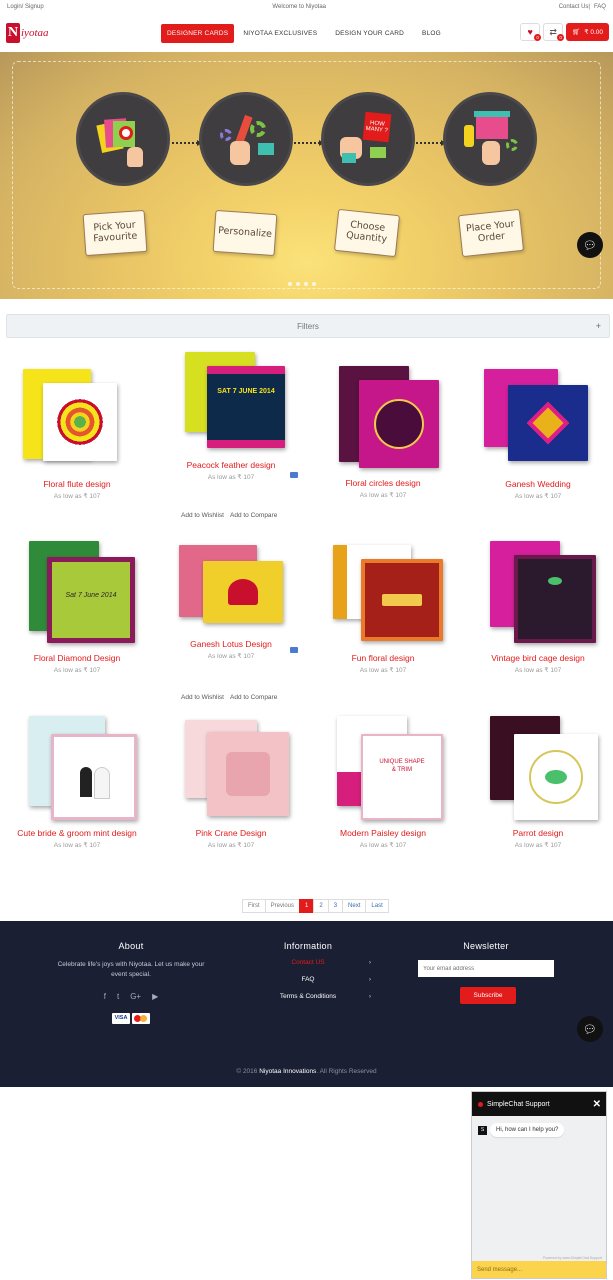 The width and height of the screenshot is (613, 1280). I want to click on faq-link: FAQ, so click(600, 7).